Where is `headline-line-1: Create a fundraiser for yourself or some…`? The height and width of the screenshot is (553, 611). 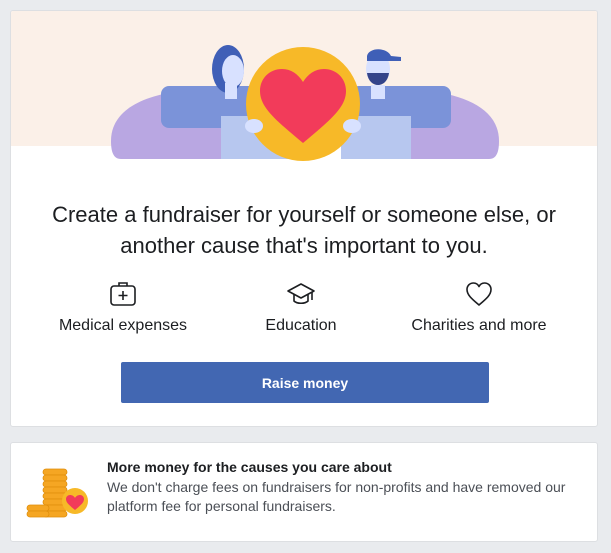 headline-line-1: Create a fundraiser for yourself or some… is located at coordinates (304, 214).